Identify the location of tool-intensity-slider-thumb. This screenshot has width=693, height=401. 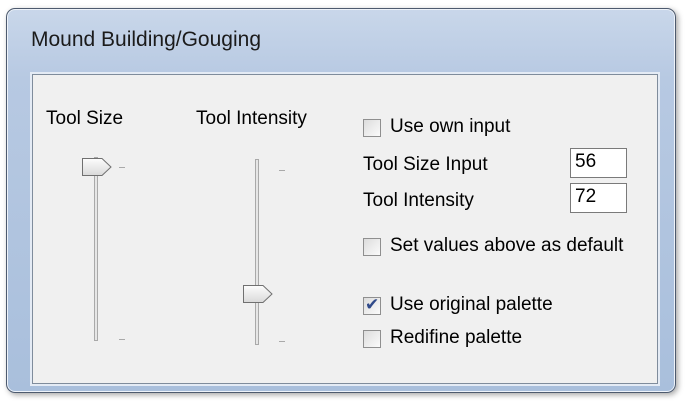
(258, 294).